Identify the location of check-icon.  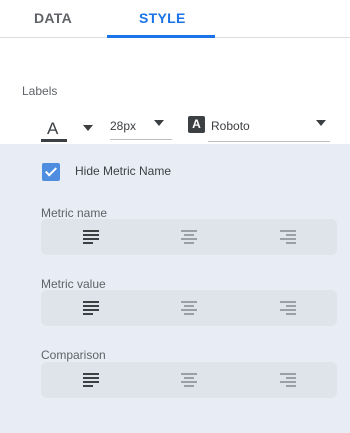
(51, 170).